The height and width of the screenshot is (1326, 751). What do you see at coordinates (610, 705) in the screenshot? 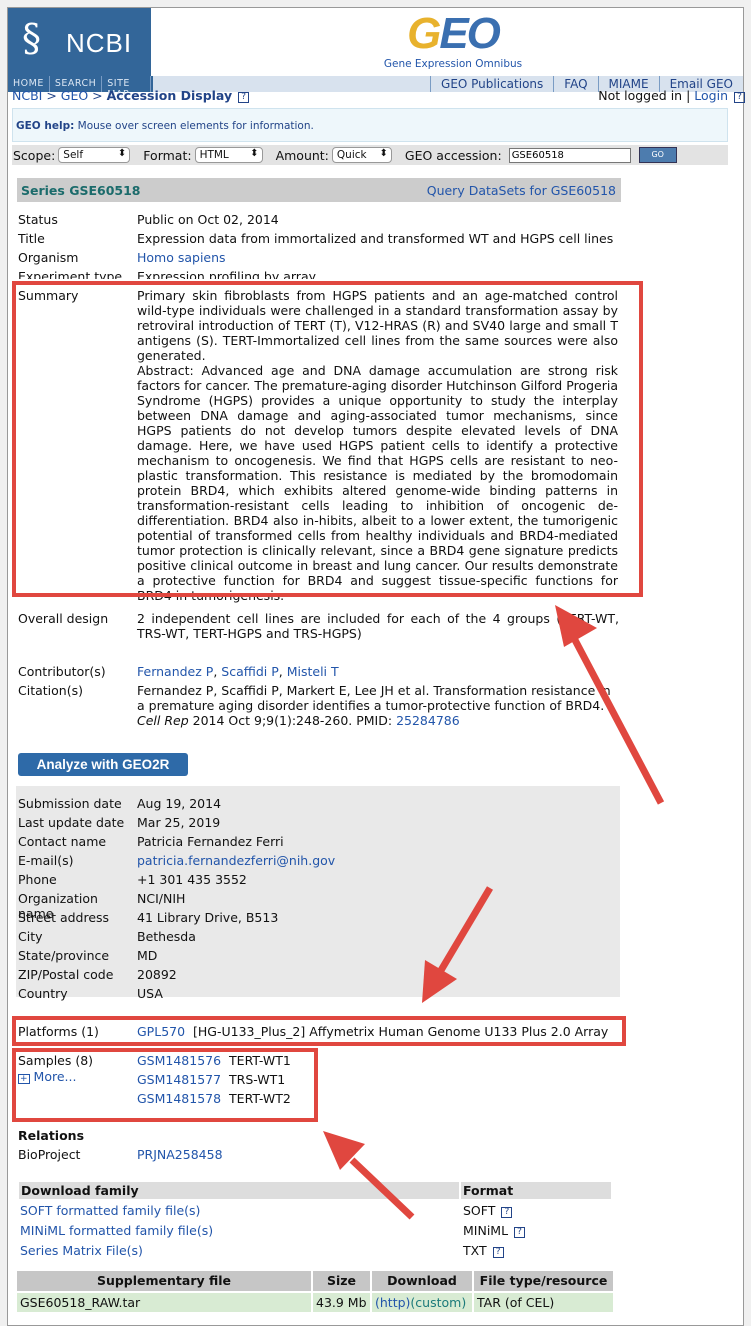
I see `arrow-to-summary` at bounding box center [610, 705].